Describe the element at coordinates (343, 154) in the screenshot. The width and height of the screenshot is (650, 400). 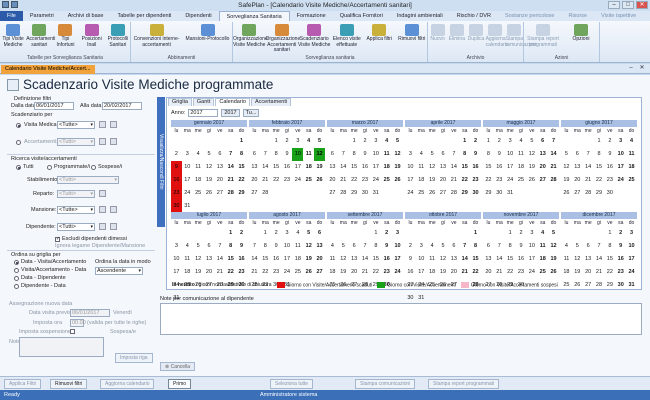
I see `day-cell: 7` at that location.